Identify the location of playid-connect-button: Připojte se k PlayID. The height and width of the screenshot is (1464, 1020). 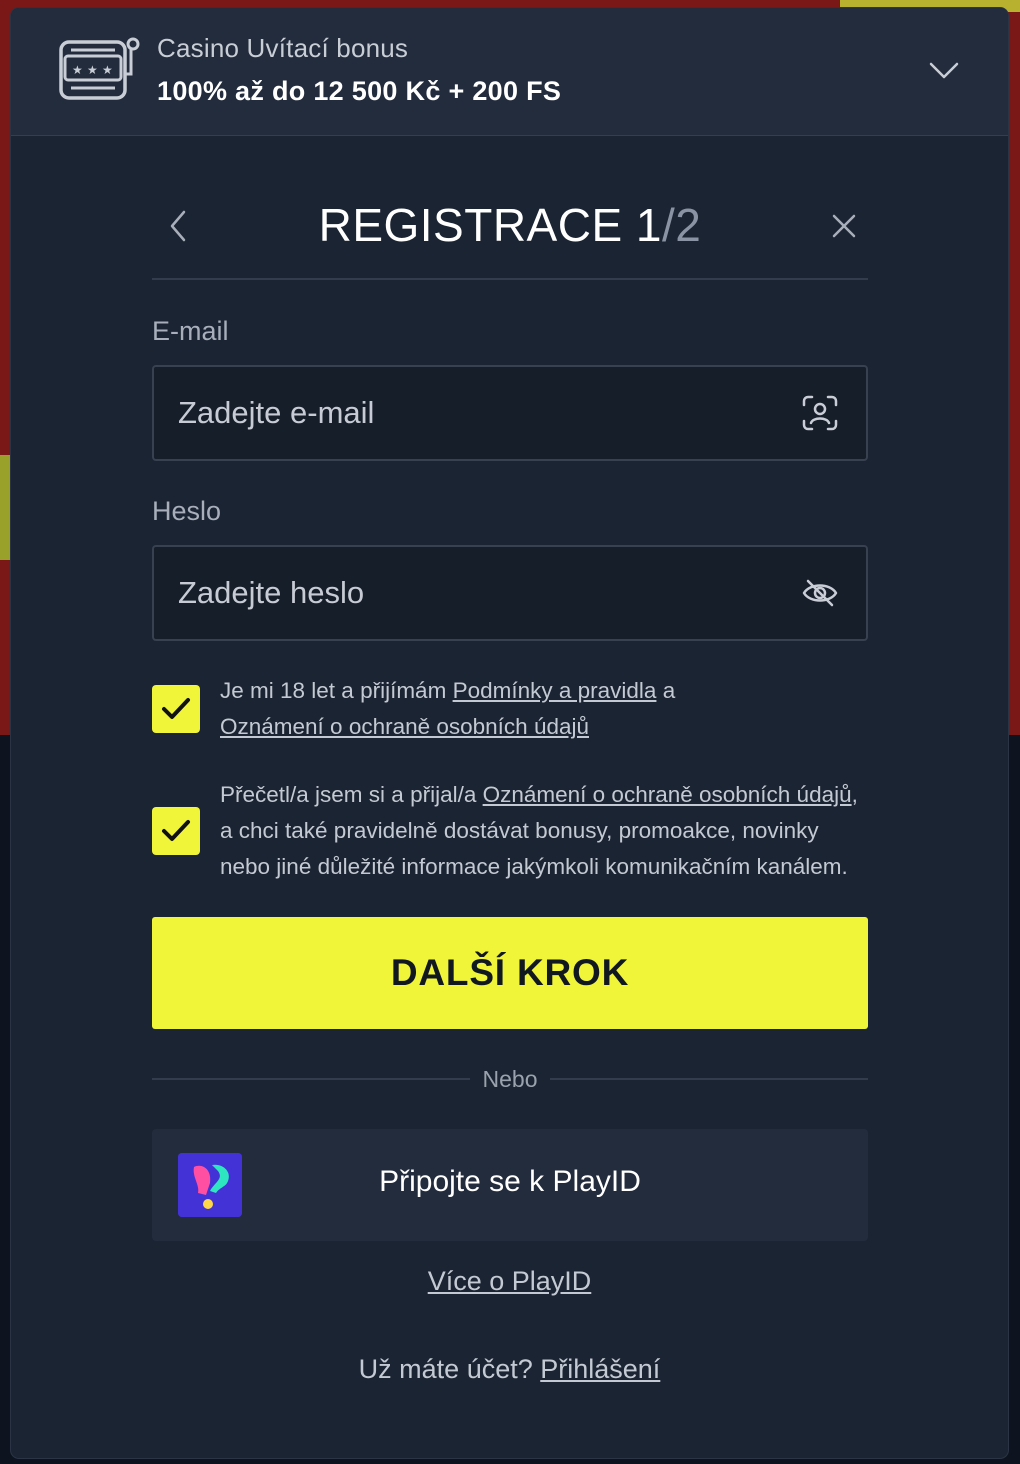
(510, 1185).